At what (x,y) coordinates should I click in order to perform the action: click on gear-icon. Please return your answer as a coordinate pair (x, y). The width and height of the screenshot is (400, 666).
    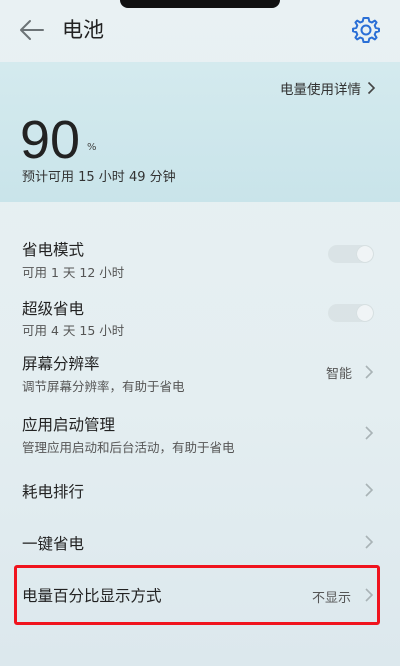
    Looking at the image, I should click on (366, 30).